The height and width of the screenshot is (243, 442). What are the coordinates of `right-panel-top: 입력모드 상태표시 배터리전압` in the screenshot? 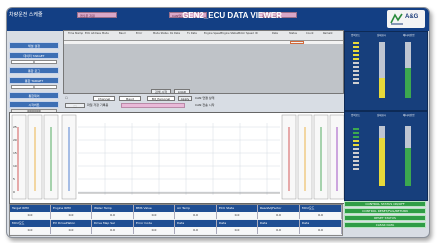 It's located at (386, 71).